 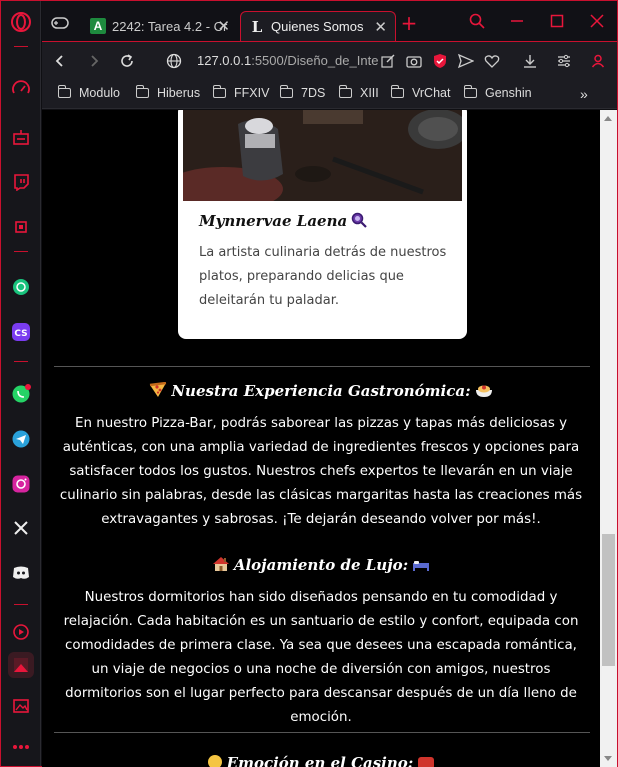 What do you see at coordinates (388, 61) in the screenshot?
I see `edit-icon` at bounding box center [388, 61].